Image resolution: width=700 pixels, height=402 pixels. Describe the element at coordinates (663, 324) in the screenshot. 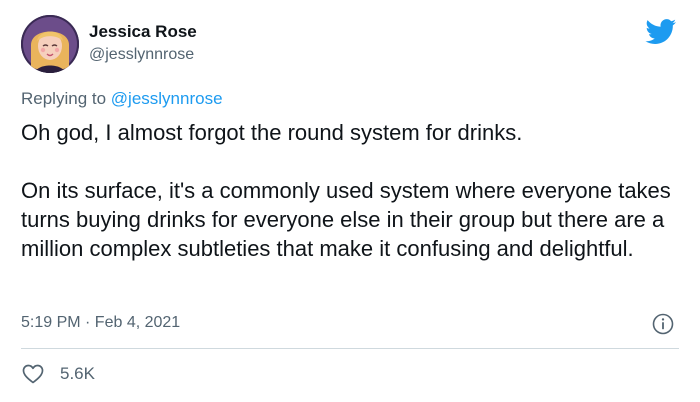

I see `info-icon` at that location.